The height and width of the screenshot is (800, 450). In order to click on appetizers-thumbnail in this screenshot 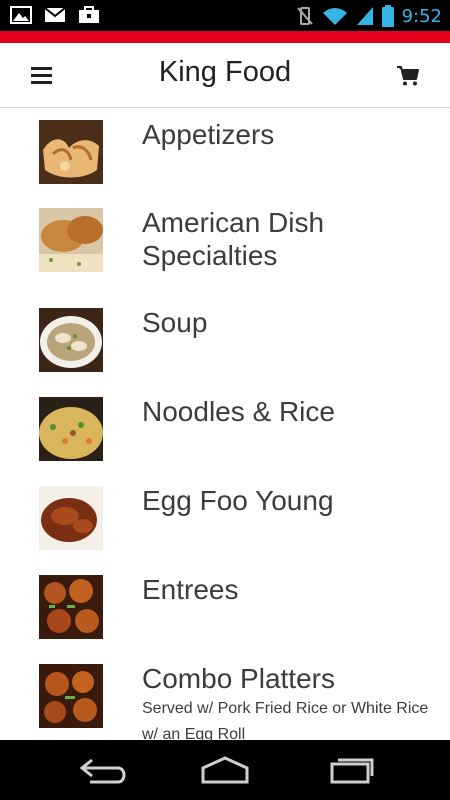, I will do `click(71, 152)`.